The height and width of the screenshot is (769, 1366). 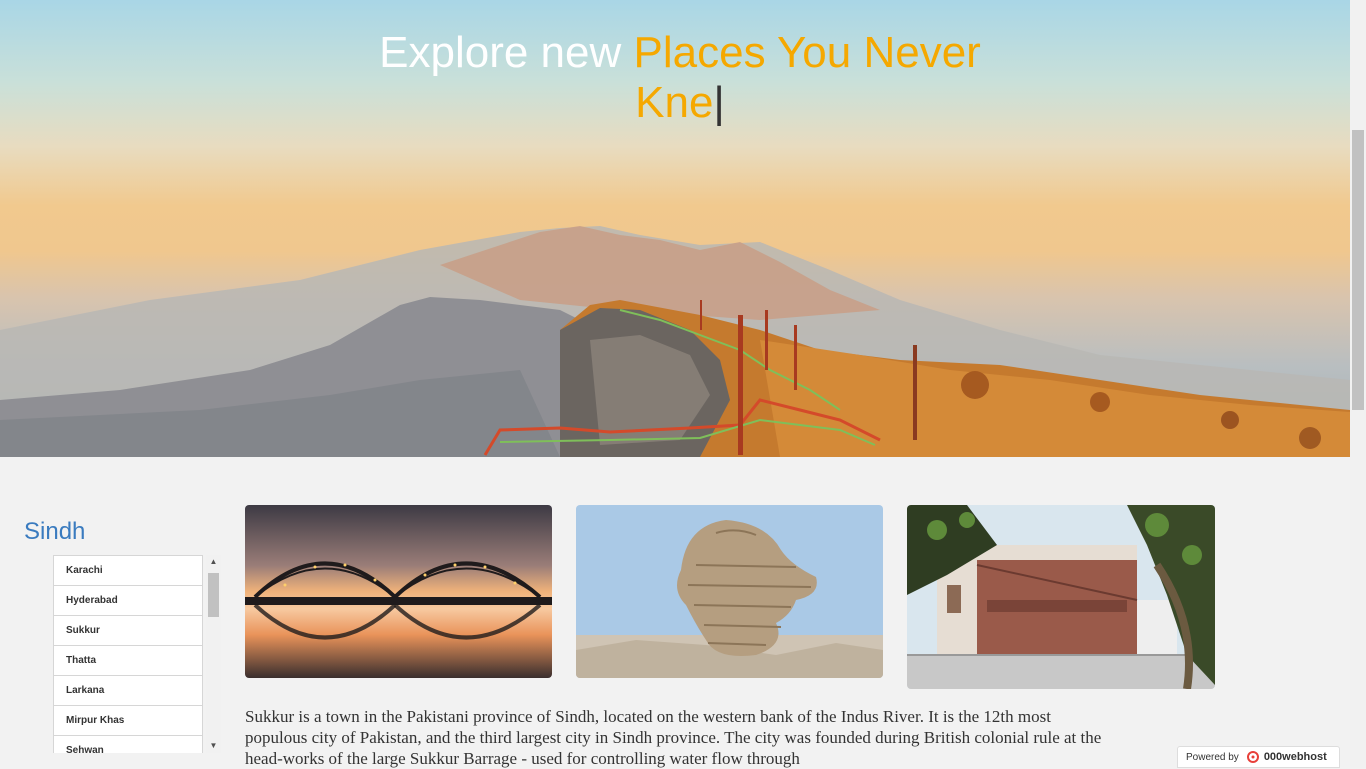 I want to click on city-list-scrollbar-thumb, so click(x=213, y=595).